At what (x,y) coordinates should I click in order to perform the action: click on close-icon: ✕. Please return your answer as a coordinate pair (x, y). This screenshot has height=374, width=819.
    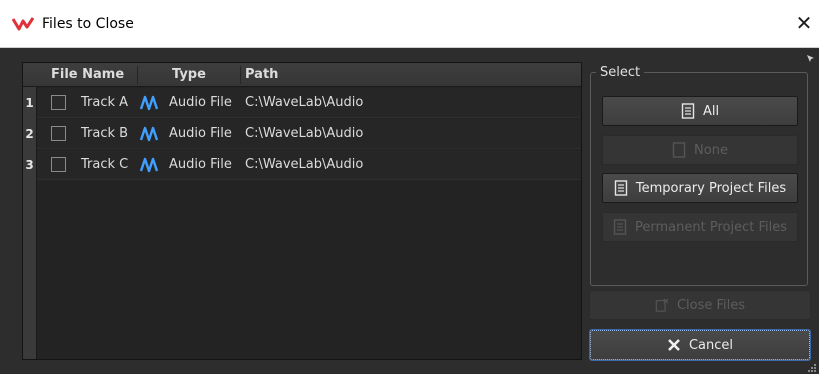
    Looking at the image, I should click on (804, 23).